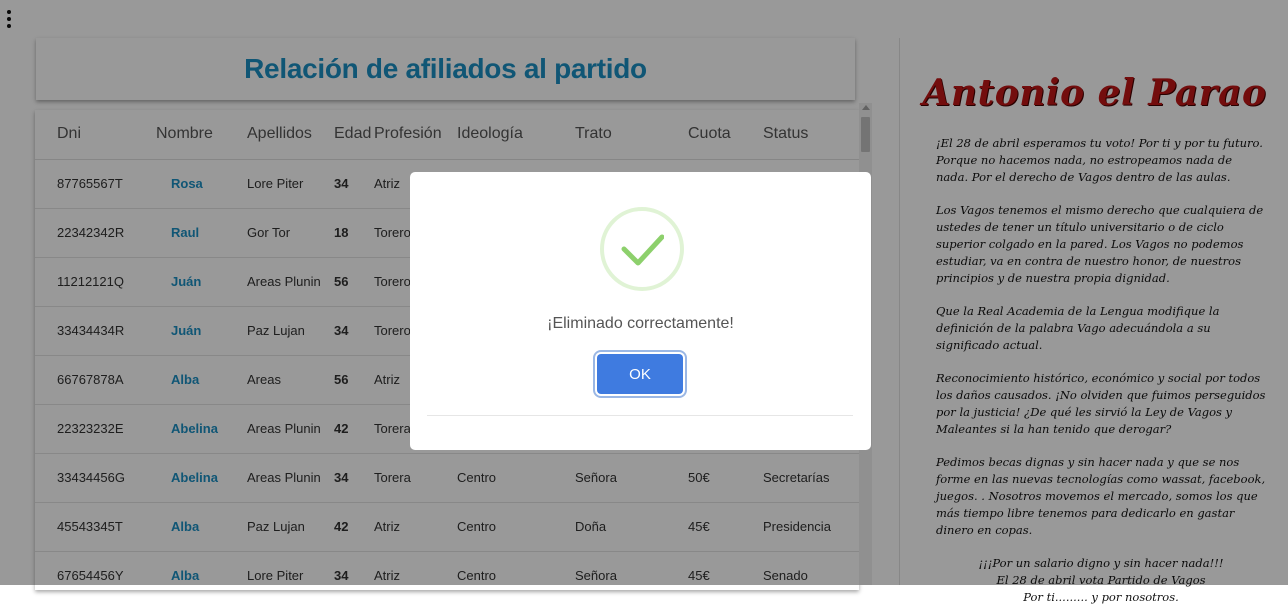  I want to click on success-check-icon, so click(642, 249).